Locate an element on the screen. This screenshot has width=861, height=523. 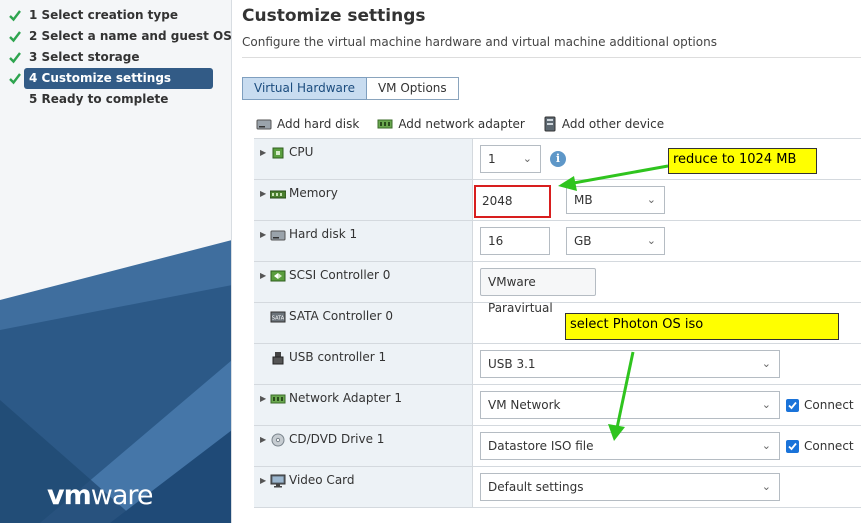
hardware-row-video-card: ▶ Video Card Default settings ⌄ is located at coordinates (557, 487).